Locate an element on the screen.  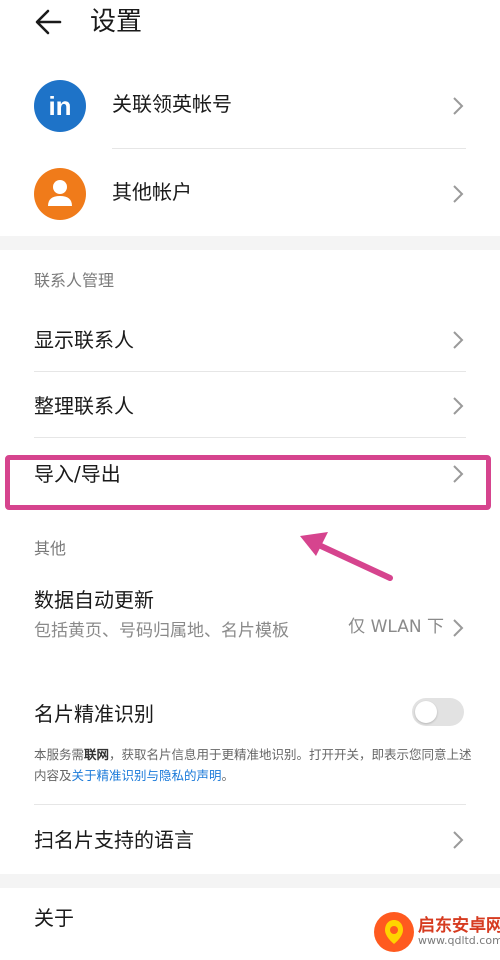
annotation-arrow-icon is located at coordinates (346, 556).